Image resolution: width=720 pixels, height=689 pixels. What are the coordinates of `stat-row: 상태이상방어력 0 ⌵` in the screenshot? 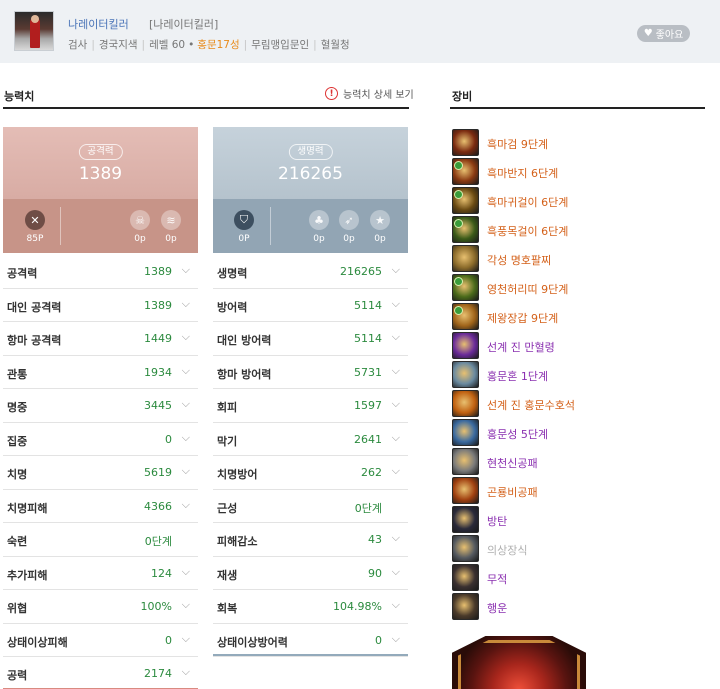 It's located at (310, 640).